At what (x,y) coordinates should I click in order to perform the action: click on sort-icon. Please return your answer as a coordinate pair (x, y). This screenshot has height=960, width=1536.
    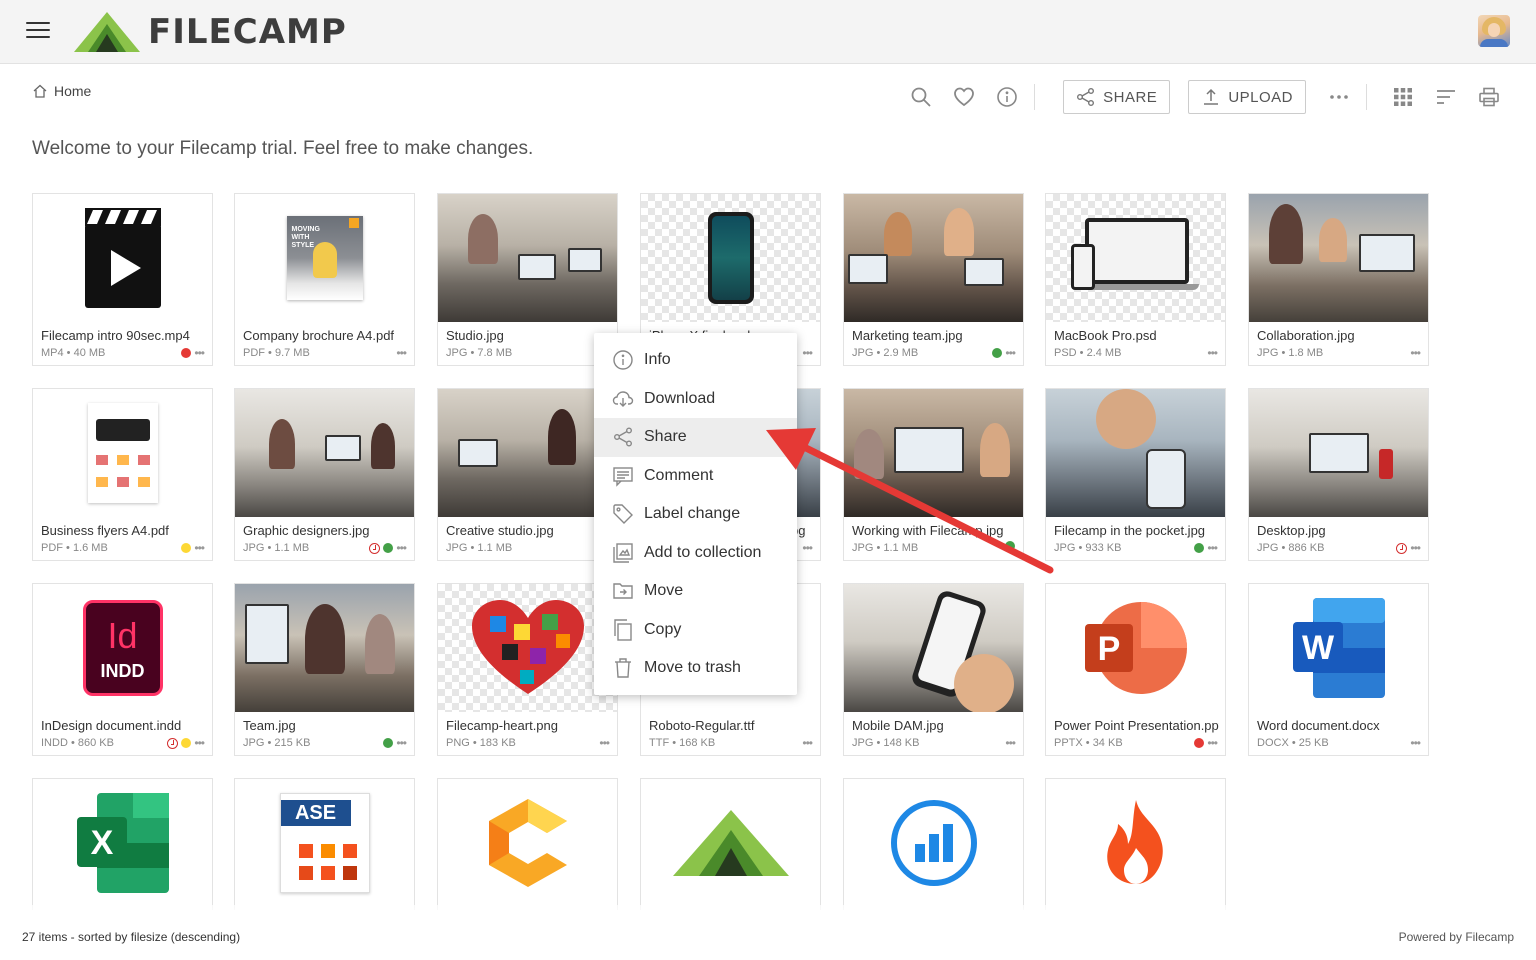
    Looking at the image, I should click on (1446, 97).